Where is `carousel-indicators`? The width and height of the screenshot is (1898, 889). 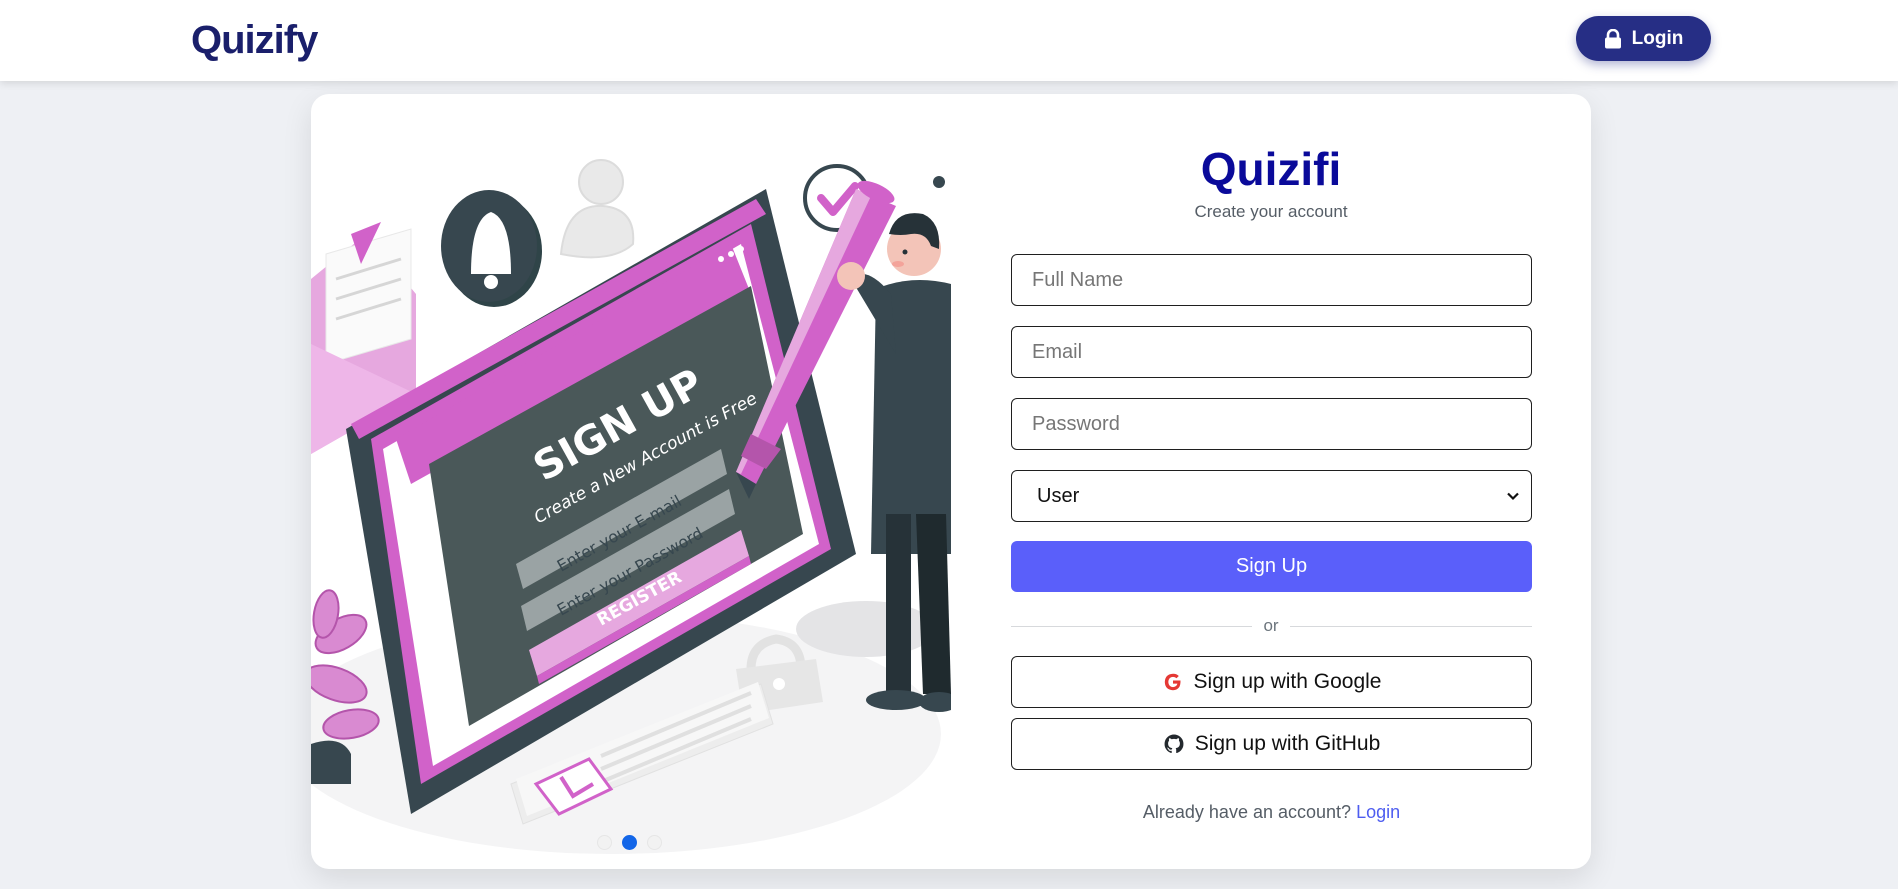 carousel-indicators is located at coordinates (629, 842).